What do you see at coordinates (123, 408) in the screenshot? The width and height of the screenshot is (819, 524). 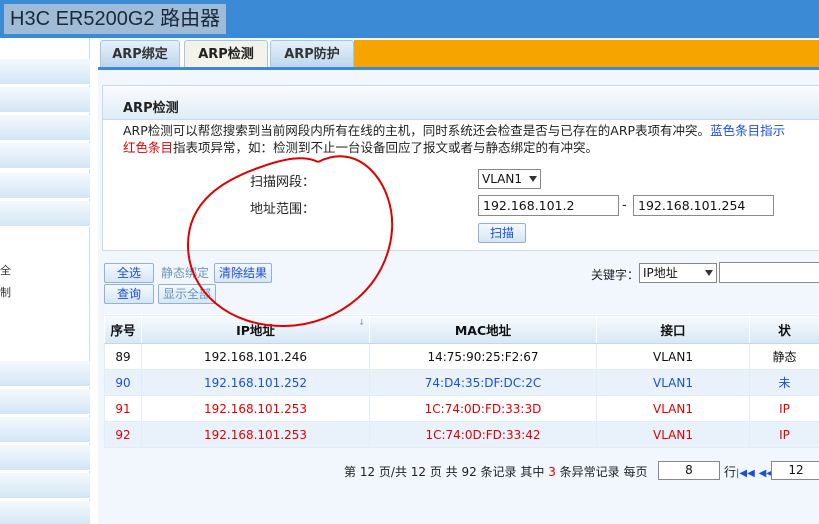 I see `cell-no: 91` at bounding box center [123, 408].